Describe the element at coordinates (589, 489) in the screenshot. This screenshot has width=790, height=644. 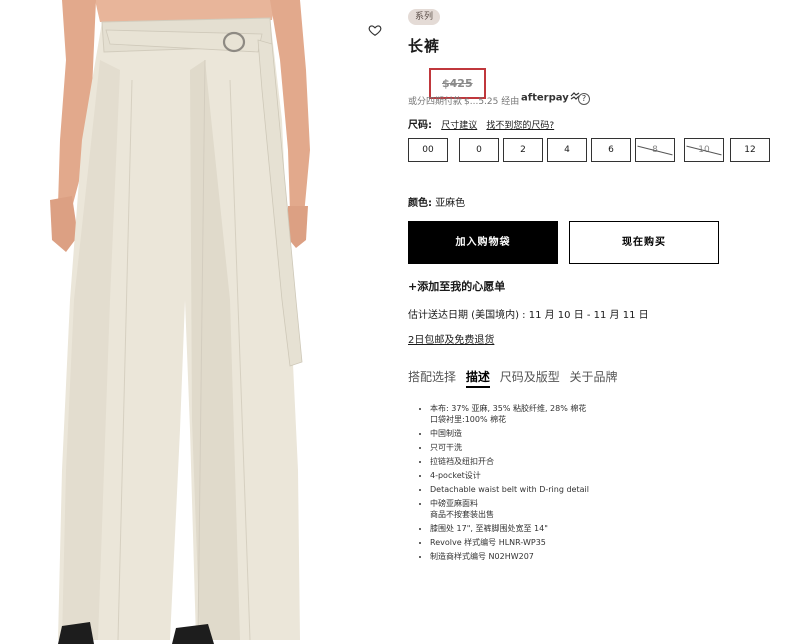
I see `list-item: Detachable waist belt with D-ring detail` at that location.